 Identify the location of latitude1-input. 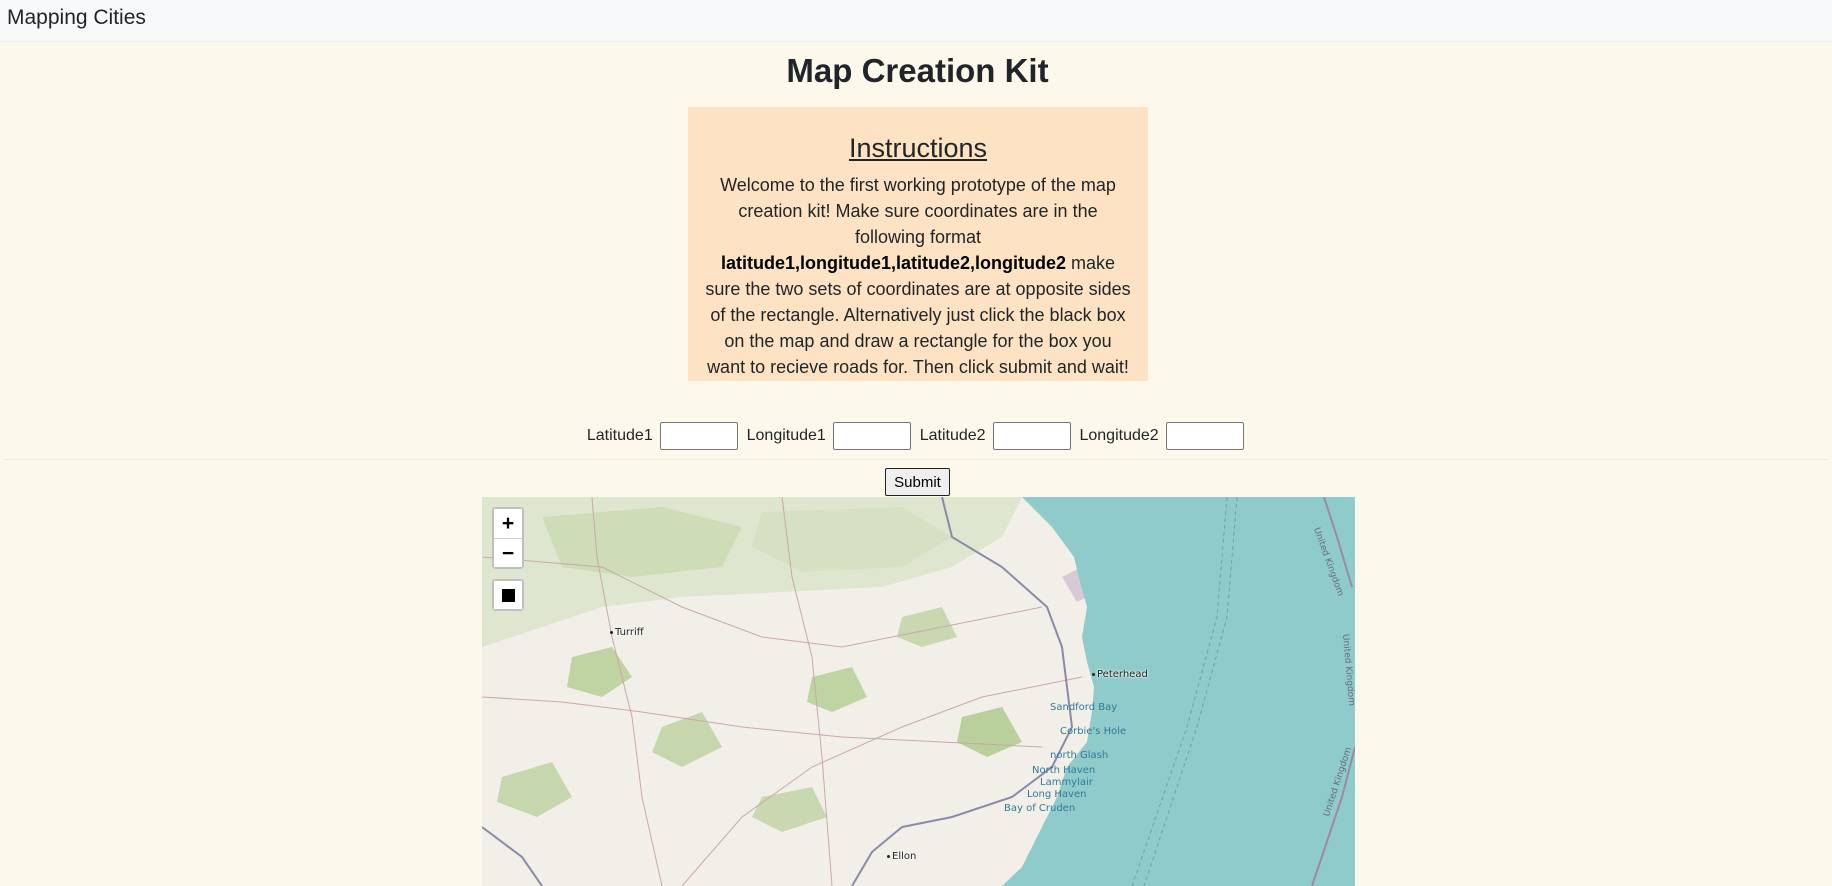
(699, 436).